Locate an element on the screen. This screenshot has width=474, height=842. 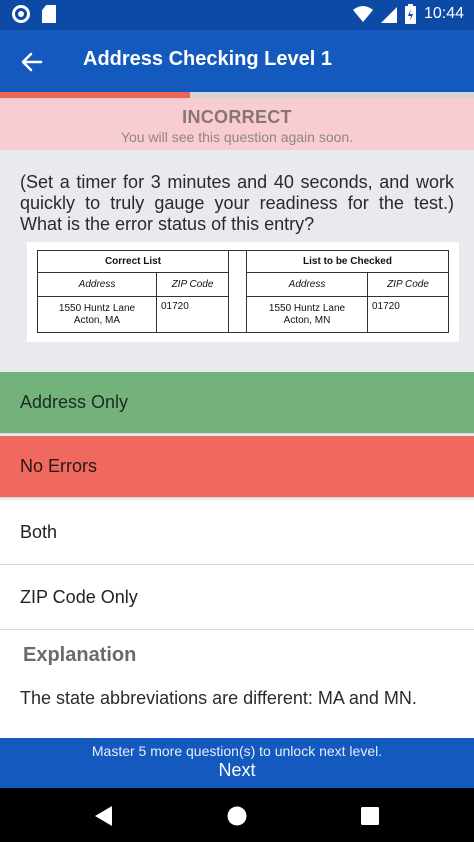
app-bar: Address Checking Level 1 is located at coordinates (237, 61).